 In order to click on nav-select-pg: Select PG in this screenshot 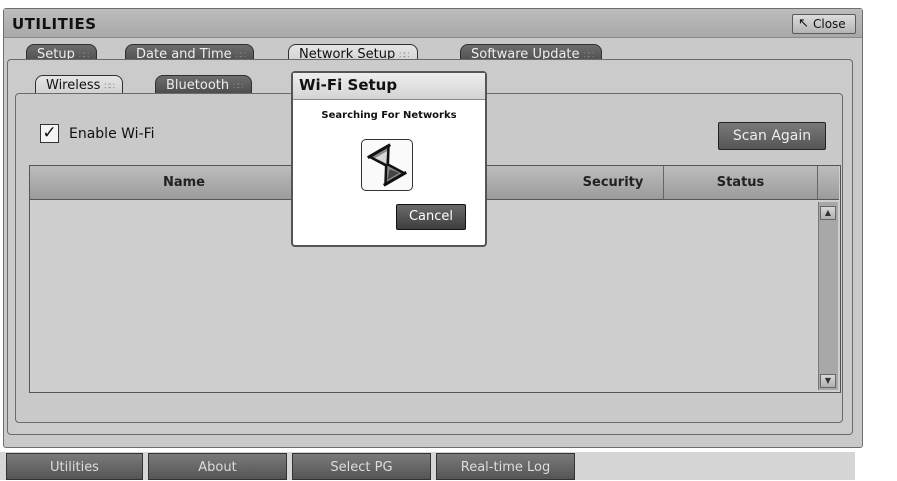, I will do `click(361, 466)`.